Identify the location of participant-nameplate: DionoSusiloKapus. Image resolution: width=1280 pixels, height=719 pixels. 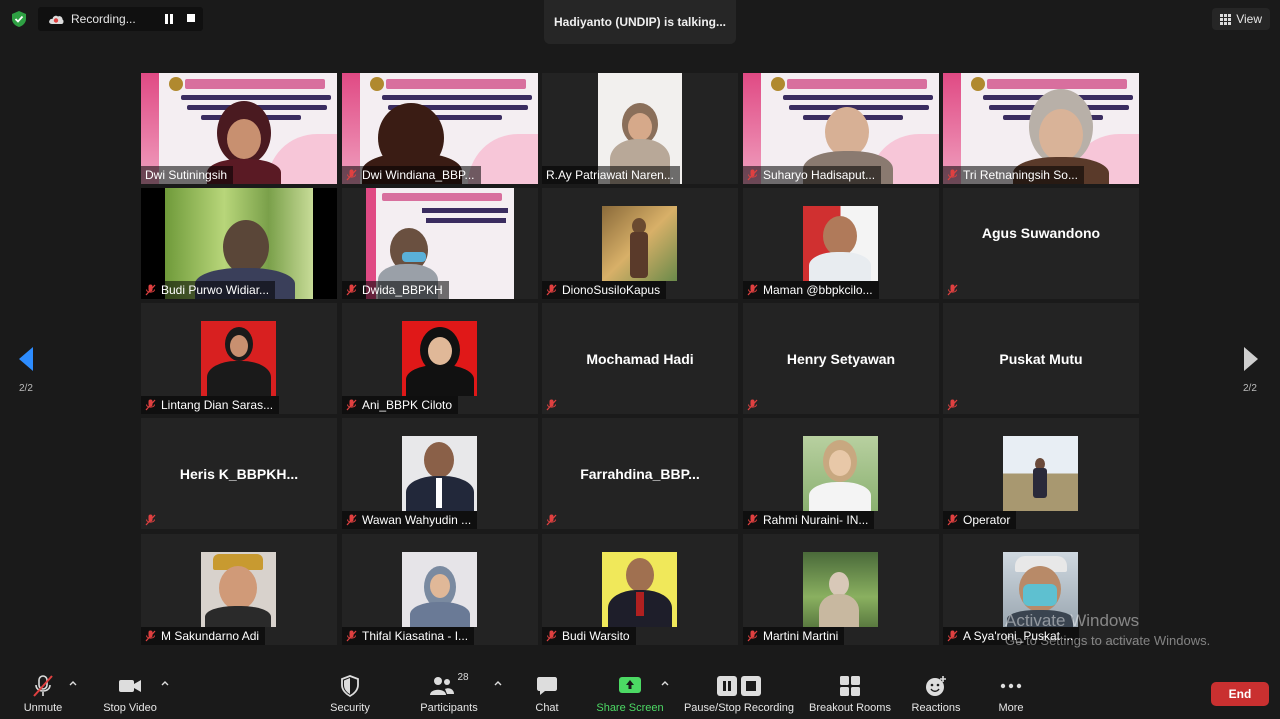
(604, 290).